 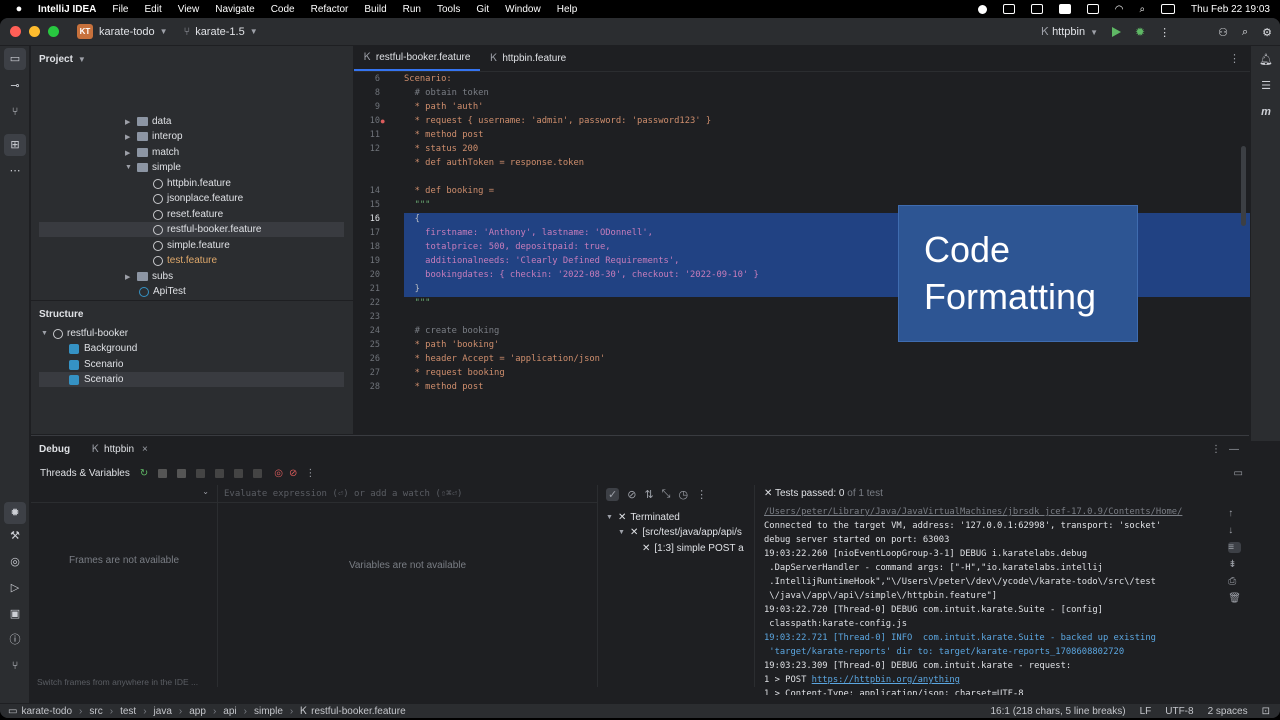 I want to click on tree-folder: ▼ simple, so click(x=153, y=167).